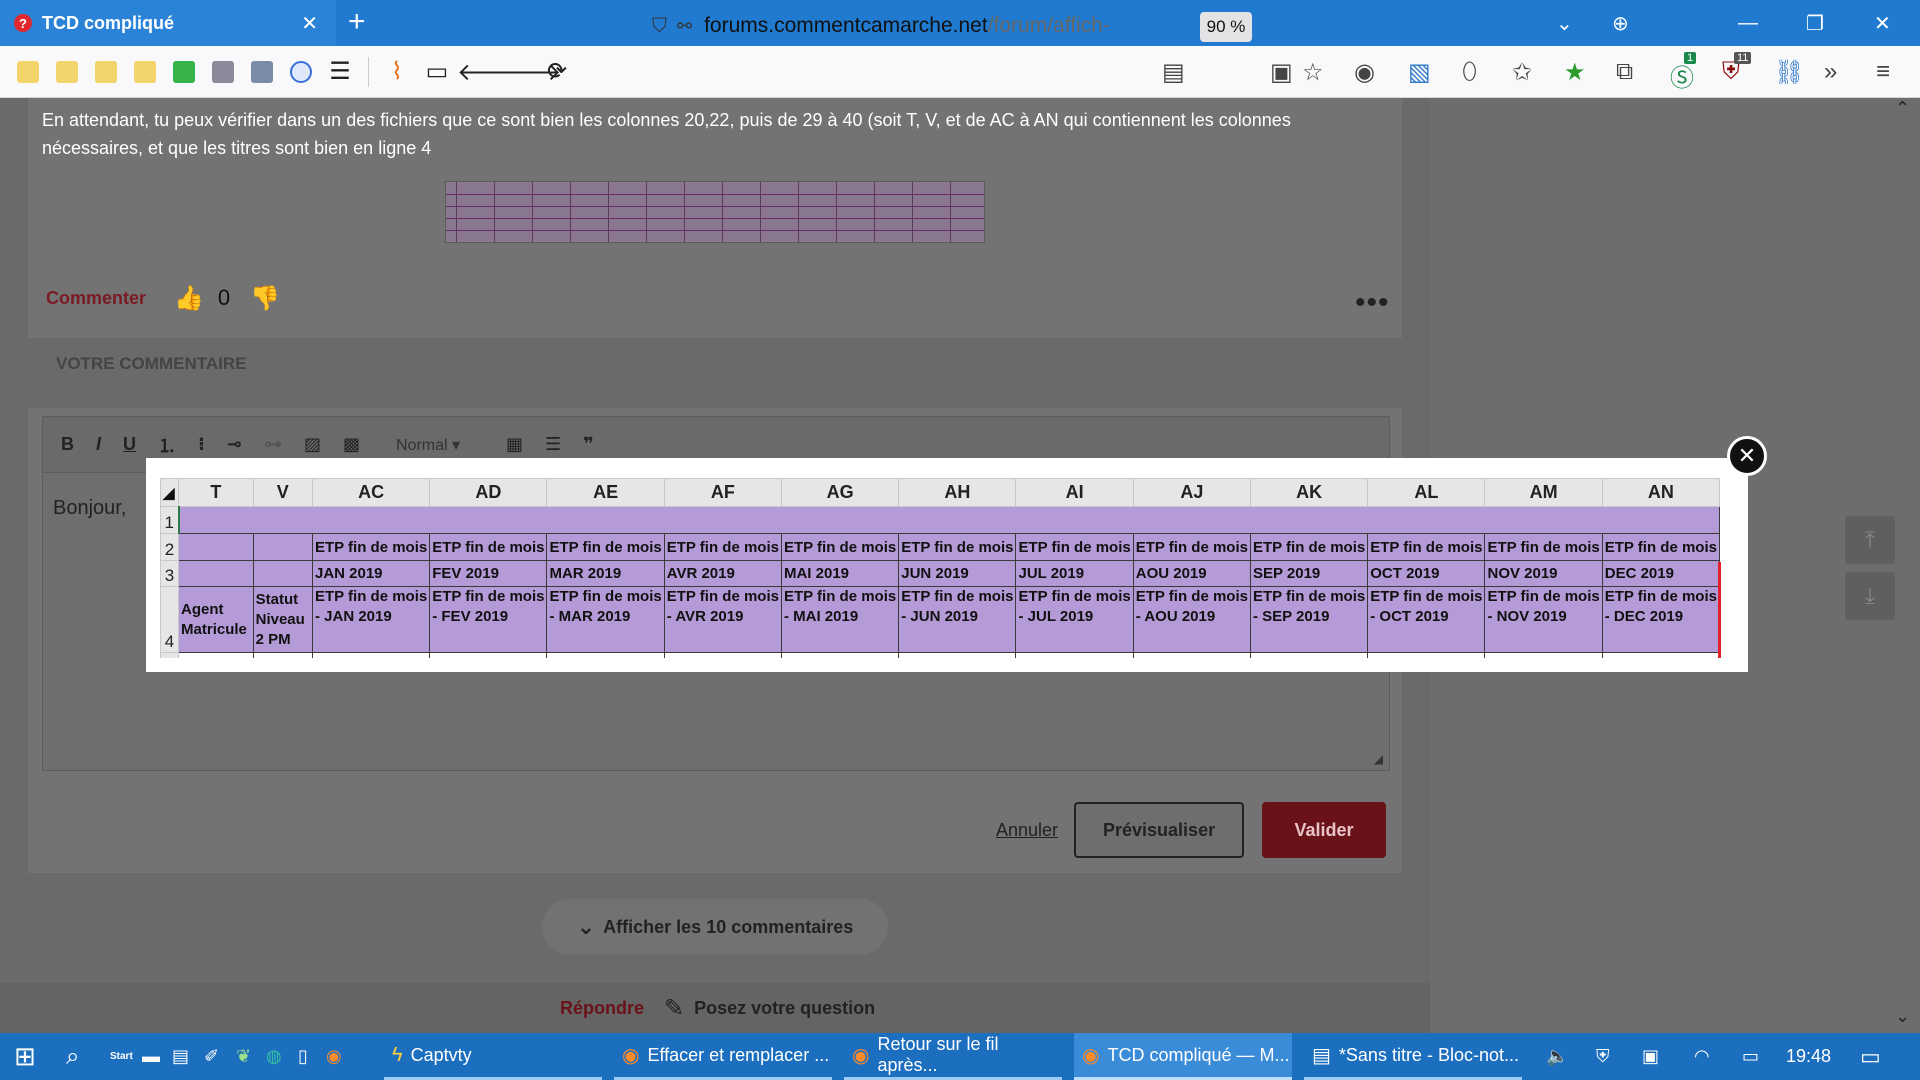 The height and width of the screenshot is (1080, 1920). I want to click on sidebar-icon: ▭, so click(437, 71).